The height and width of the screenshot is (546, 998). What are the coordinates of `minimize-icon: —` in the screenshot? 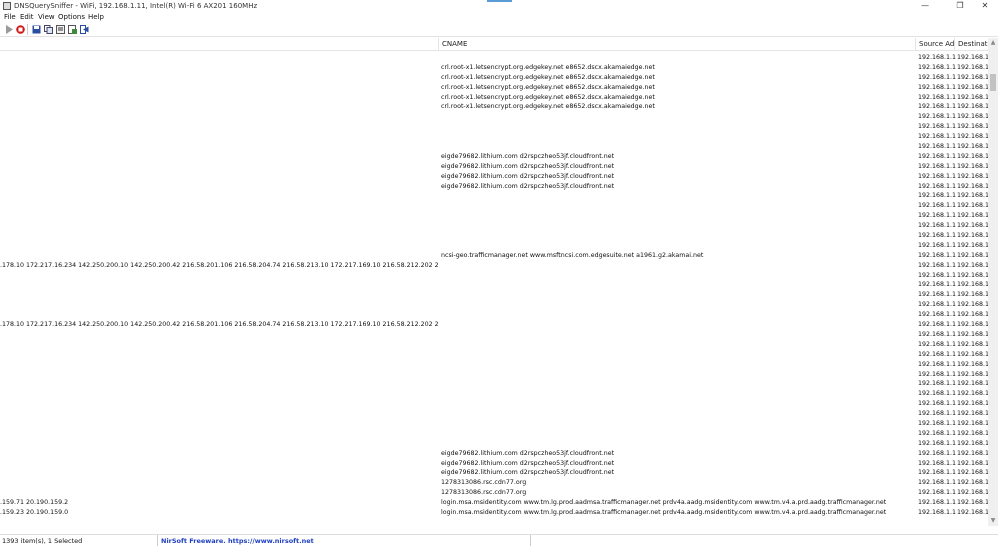 It's located at (925, 6).